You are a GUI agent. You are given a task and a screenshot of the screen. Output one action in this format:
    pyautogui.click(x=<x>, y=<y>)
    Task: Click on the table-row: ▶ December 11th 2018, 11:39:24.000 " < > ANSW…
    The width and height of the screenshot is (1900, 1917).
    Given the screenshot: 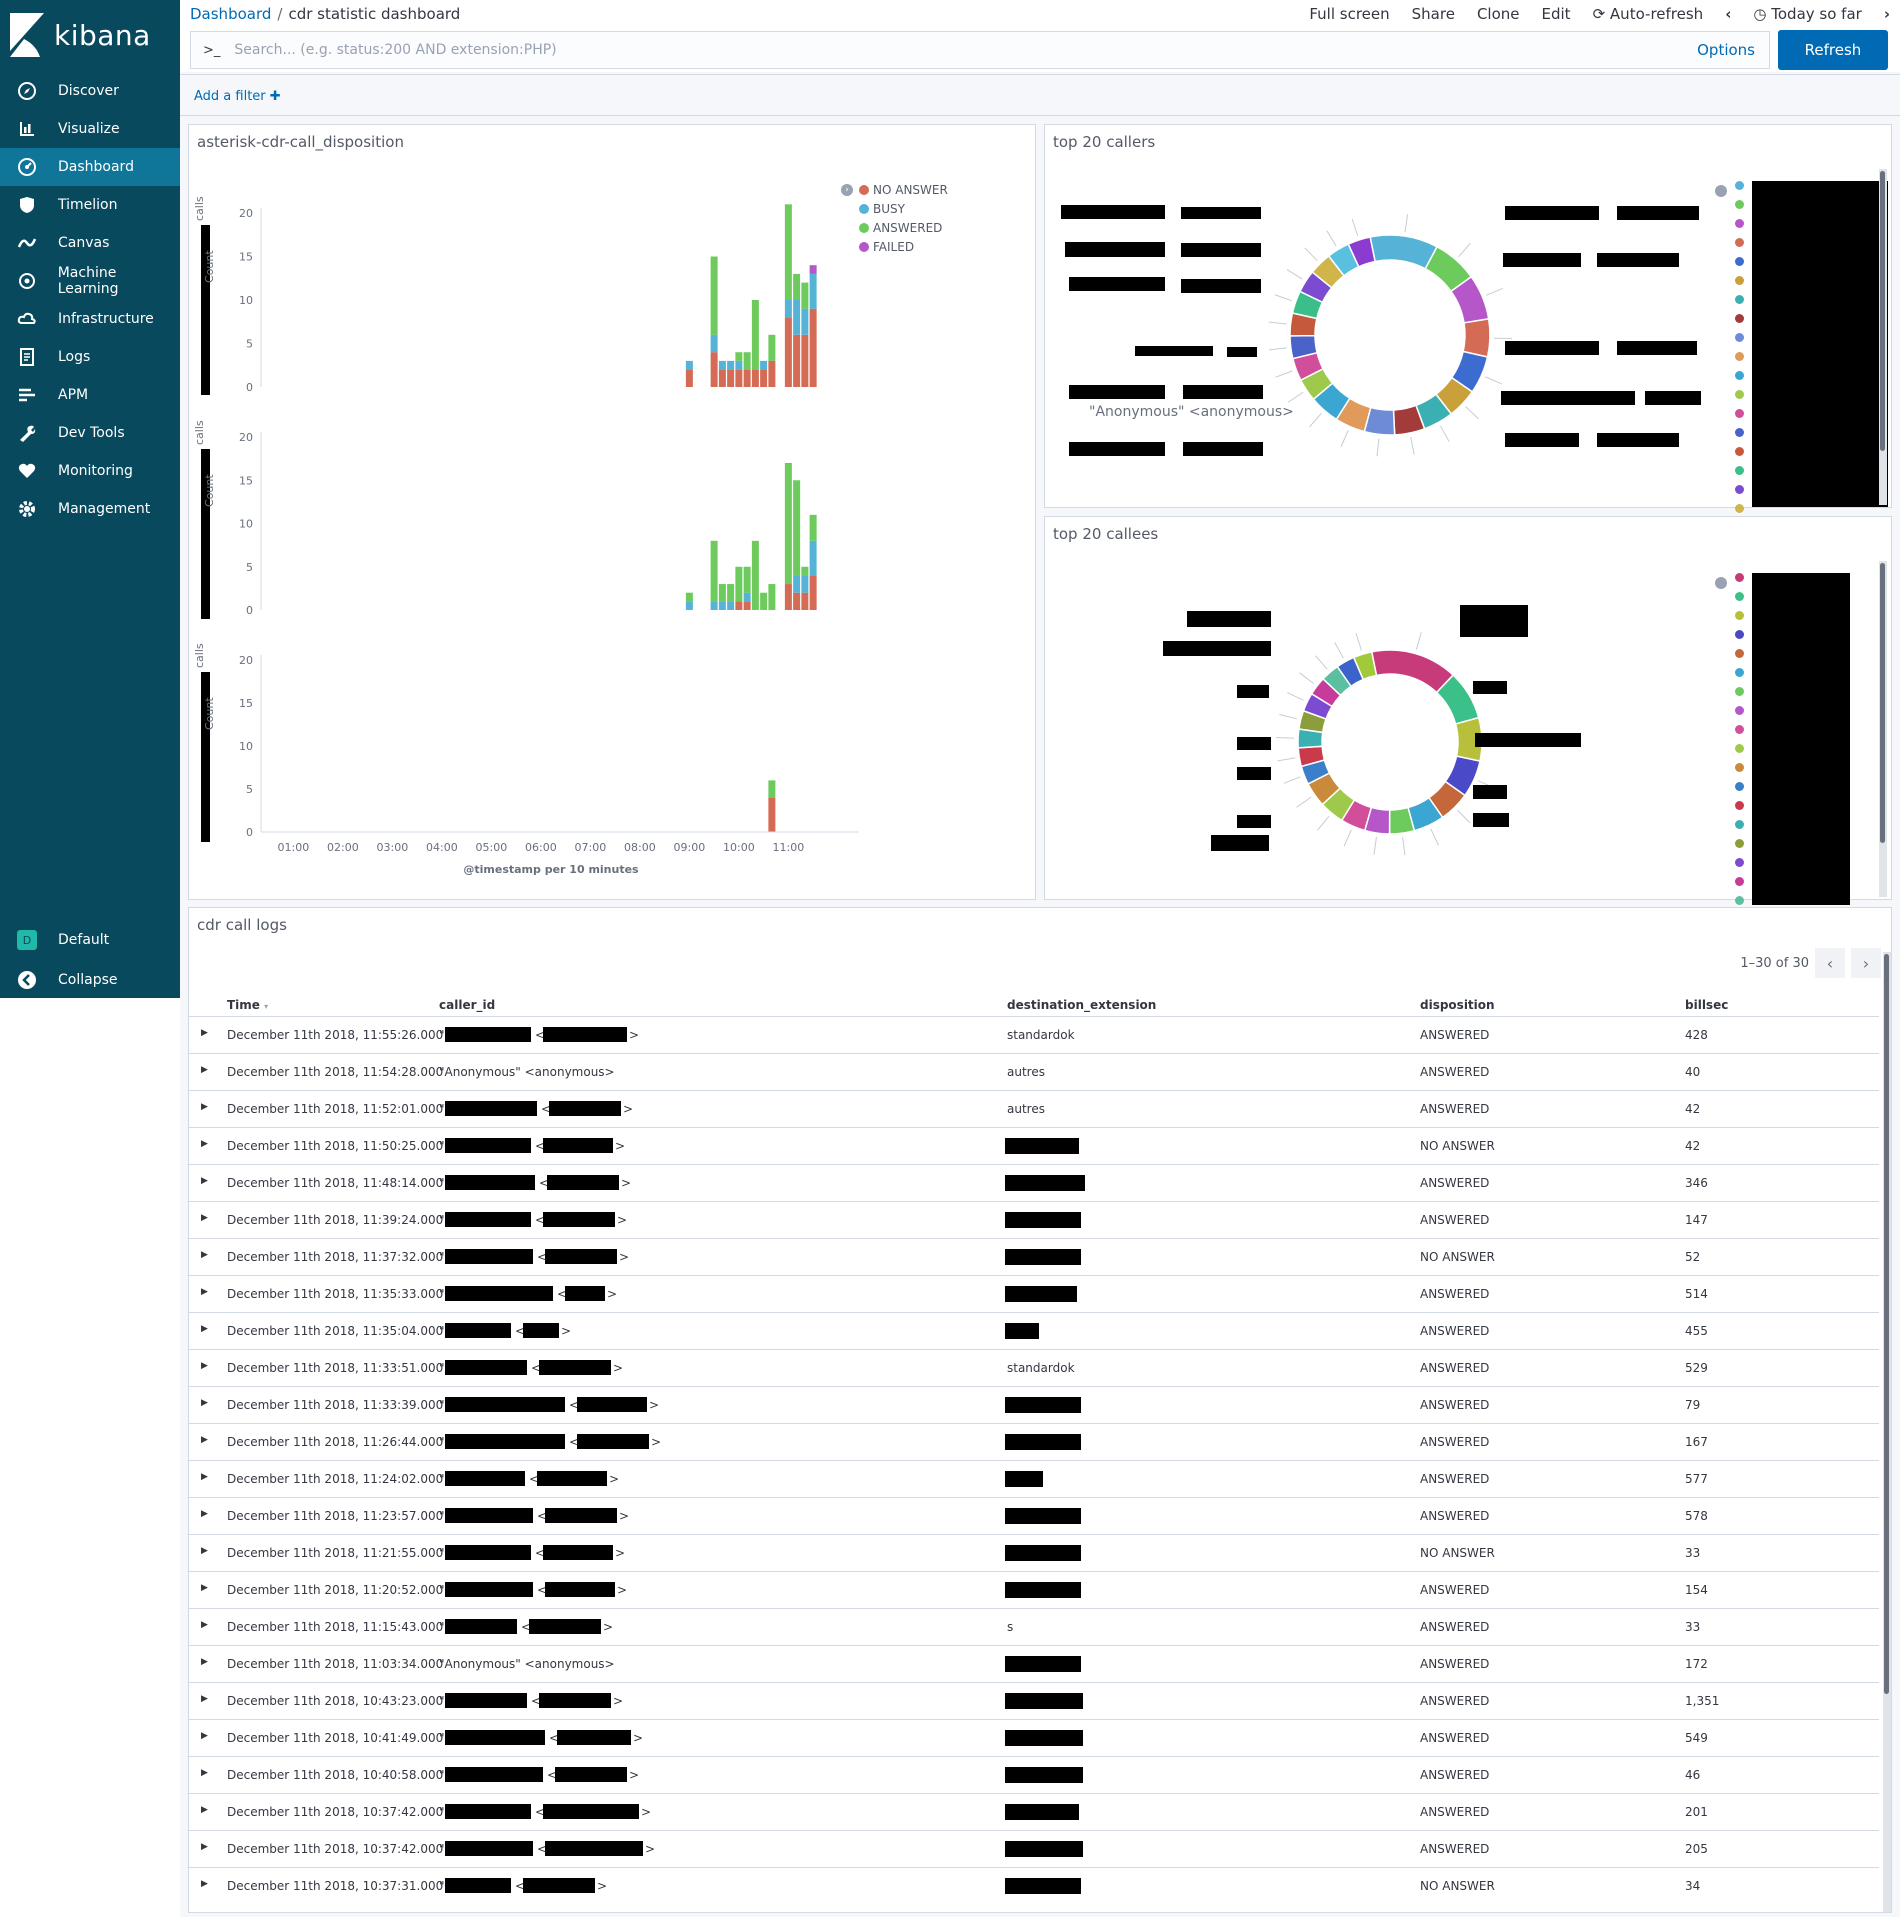 What is the action you would take?
    pyautogui.click(x=1034, y=1219)
    